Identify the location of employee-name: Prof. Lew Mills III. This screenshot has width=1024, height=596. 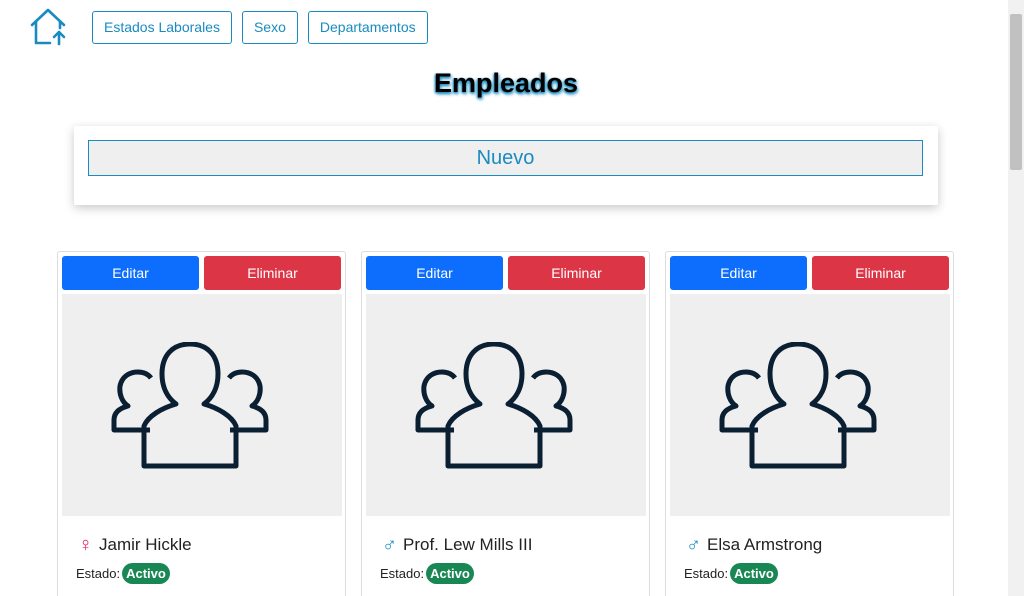
(468, 544).